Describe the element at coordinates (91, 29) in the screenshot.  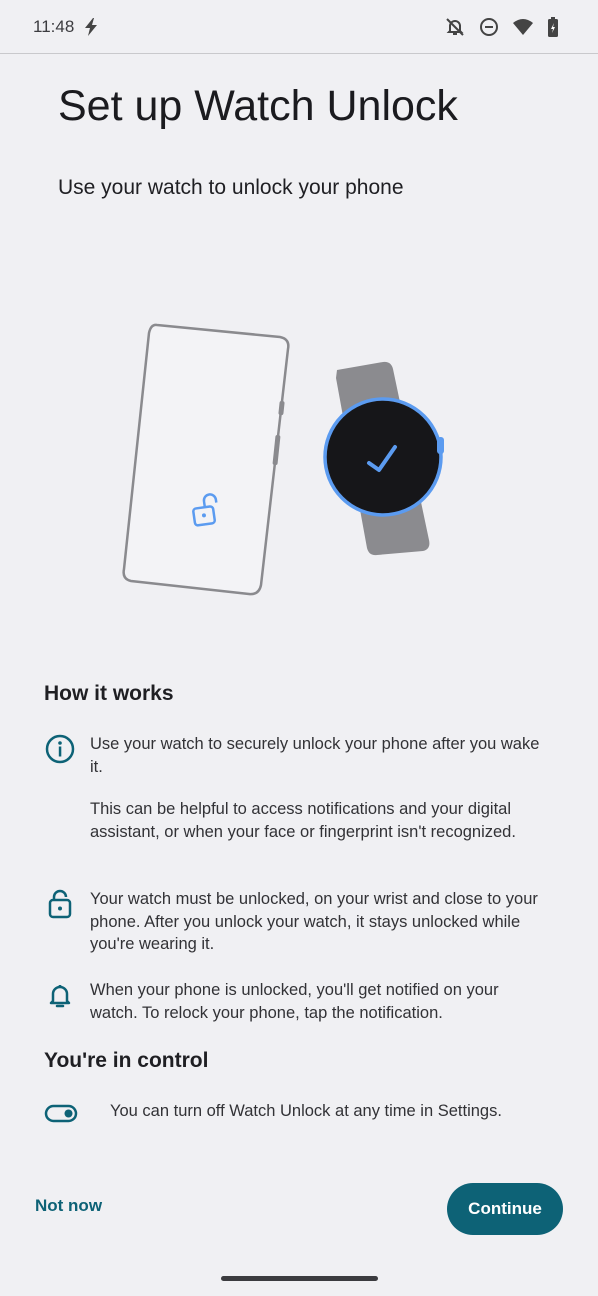
I see `charging-bolt-icon` at that location.